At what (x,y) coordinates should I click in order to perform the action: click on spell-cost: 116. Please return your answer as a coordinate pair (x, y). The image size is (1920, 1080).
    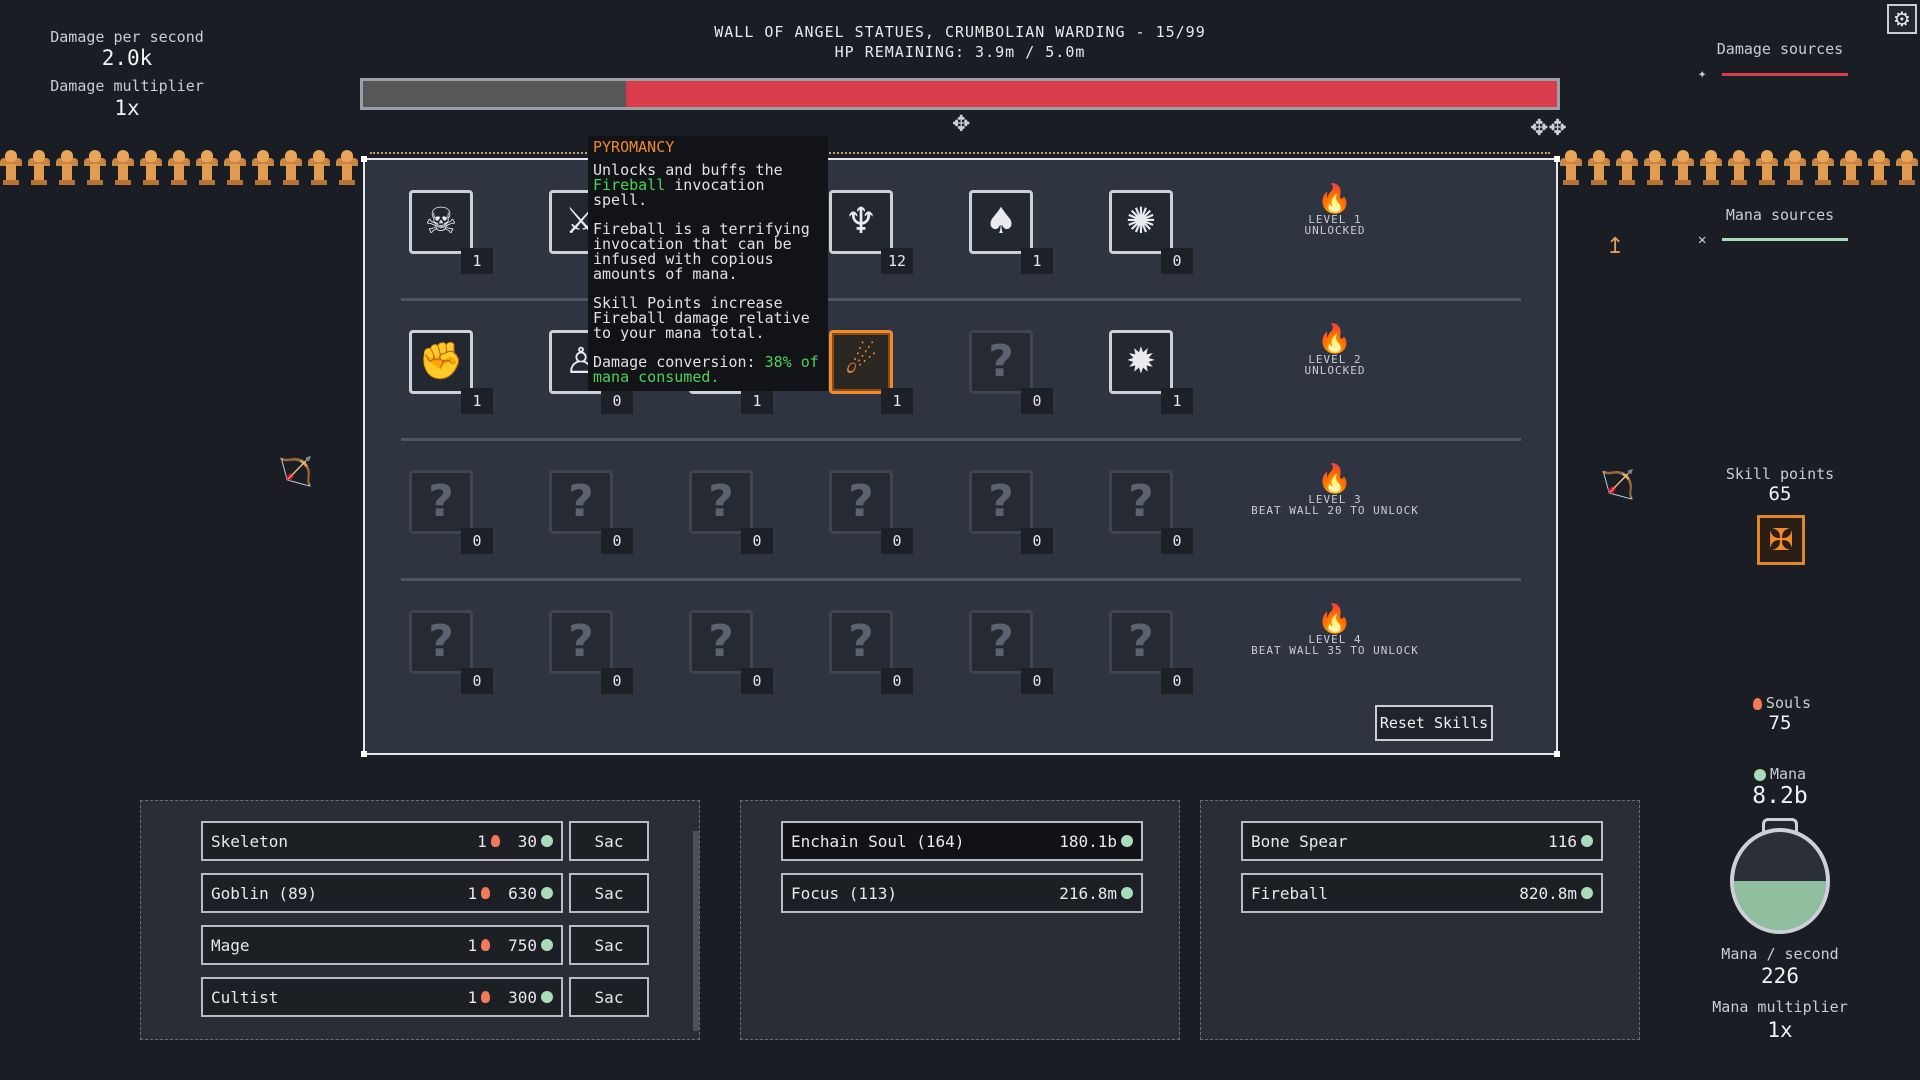
    Looking at the image, I should click on (1562, 841).